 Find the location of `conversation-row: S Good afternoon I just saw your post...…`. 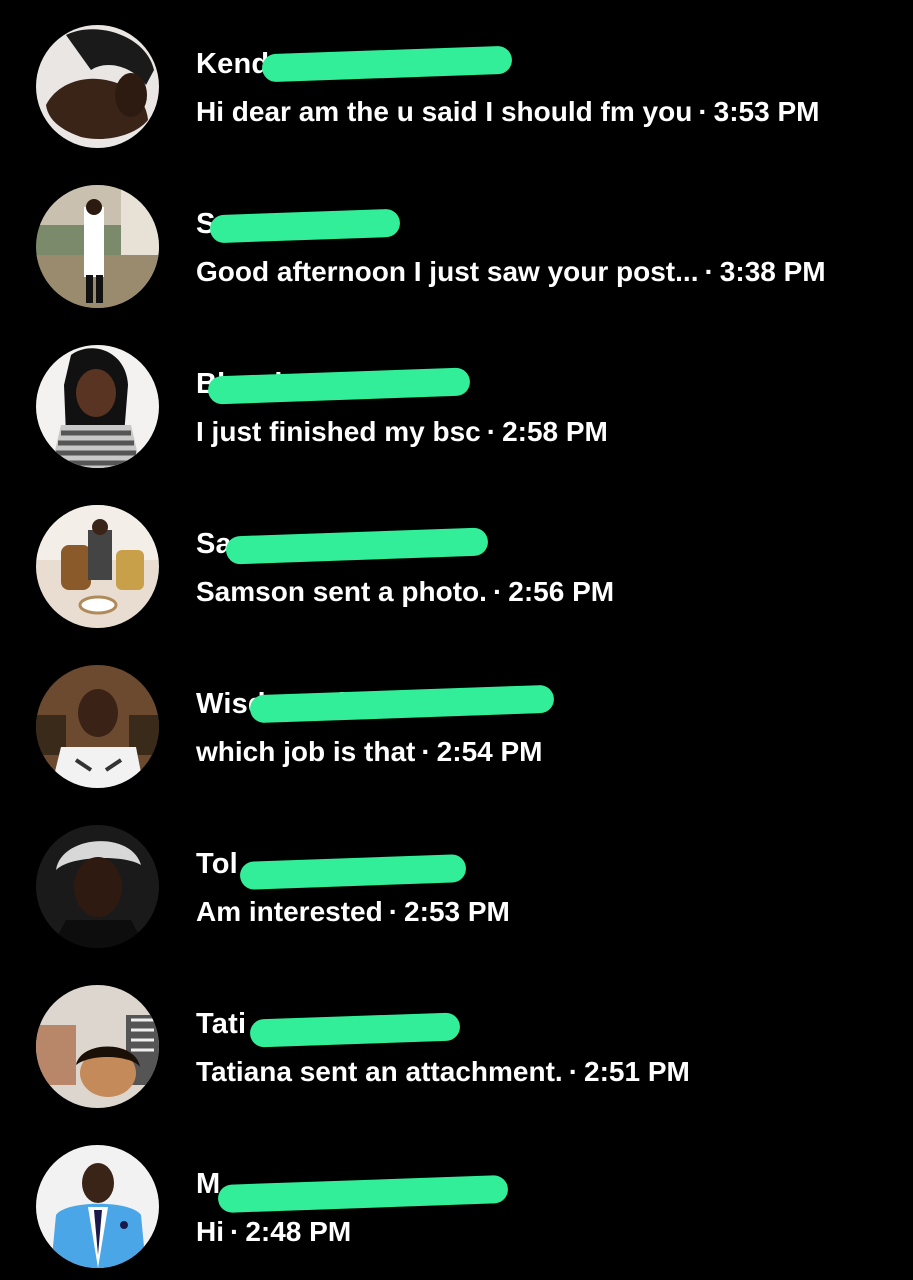

conversation-row: S Good afternoon I just saw your post...… is located at coordinates (456, 240).